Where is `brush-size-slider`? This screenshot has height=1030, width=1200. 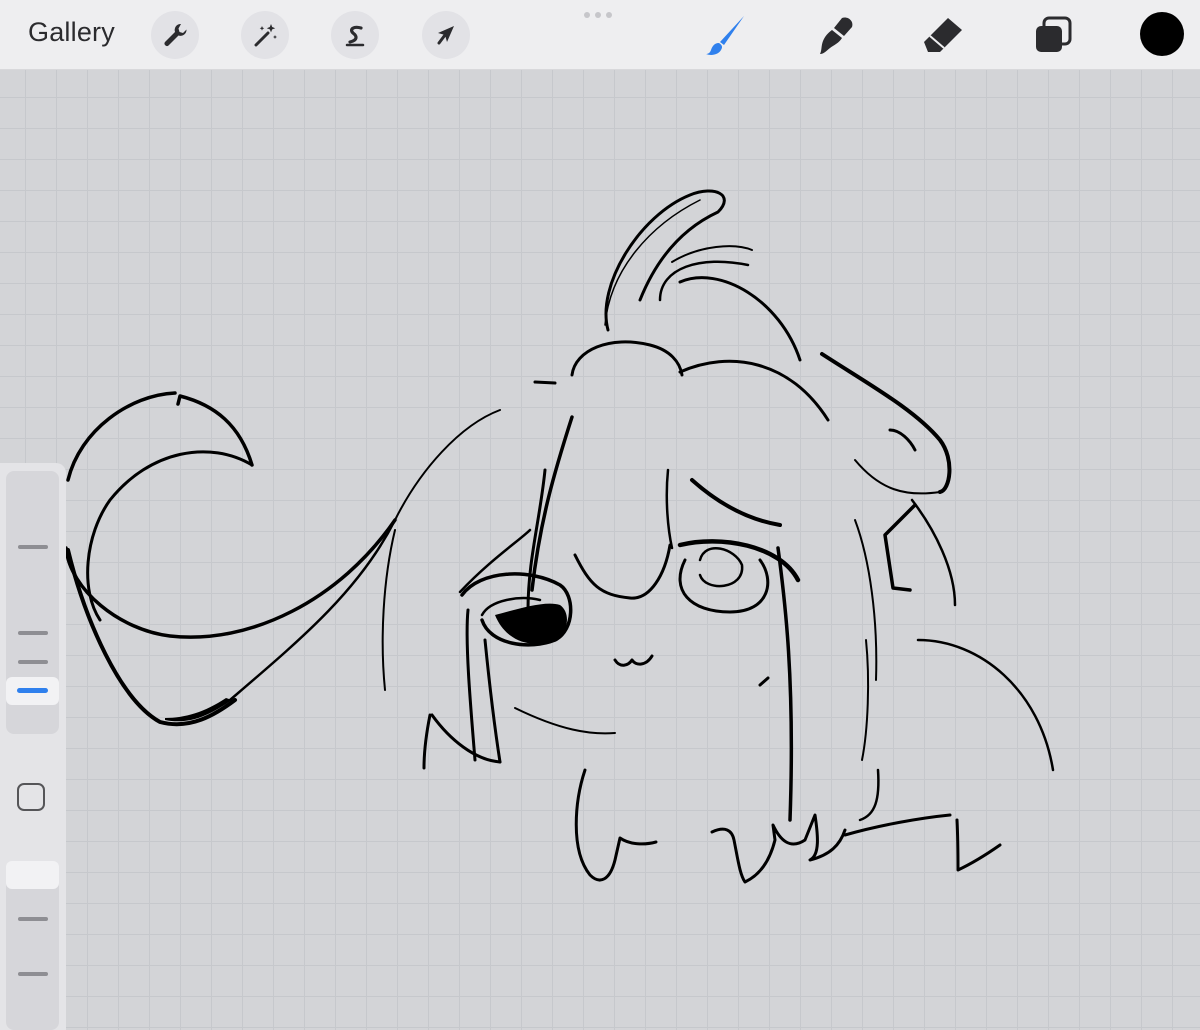 brush-size-slider is located at coordinates (32, 602).